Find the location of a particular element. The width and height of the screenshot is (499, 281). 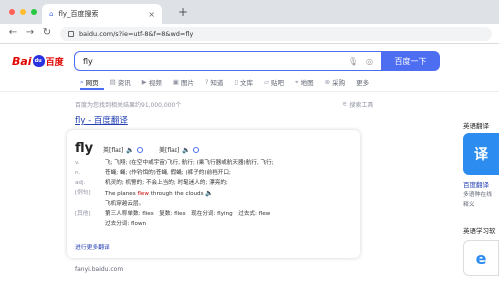

window-controls is located at coordinates (23, 12).